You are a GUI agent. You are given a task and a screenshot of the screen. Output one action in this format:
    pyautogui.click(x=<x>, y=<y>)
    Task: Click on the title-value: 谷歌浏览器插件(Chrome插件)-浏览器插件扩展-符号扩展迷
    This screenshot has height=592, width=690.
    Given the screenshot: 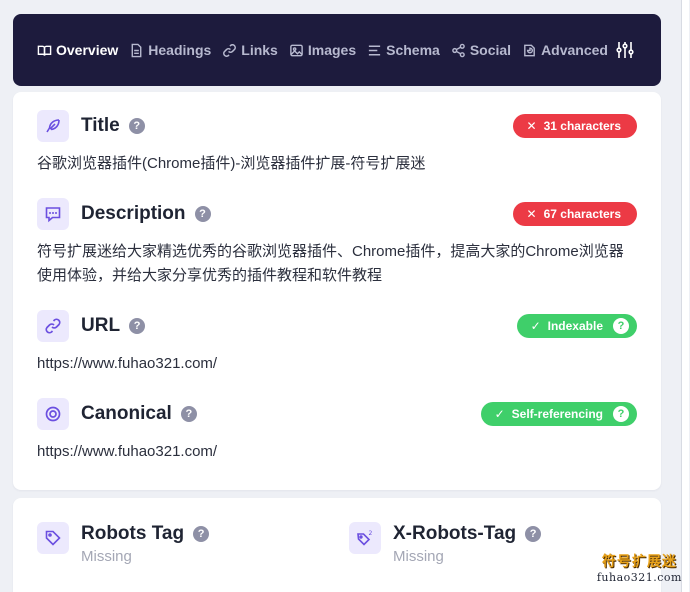 What is the action you would take?
    pyautogui.click(x=231, y=163)
    